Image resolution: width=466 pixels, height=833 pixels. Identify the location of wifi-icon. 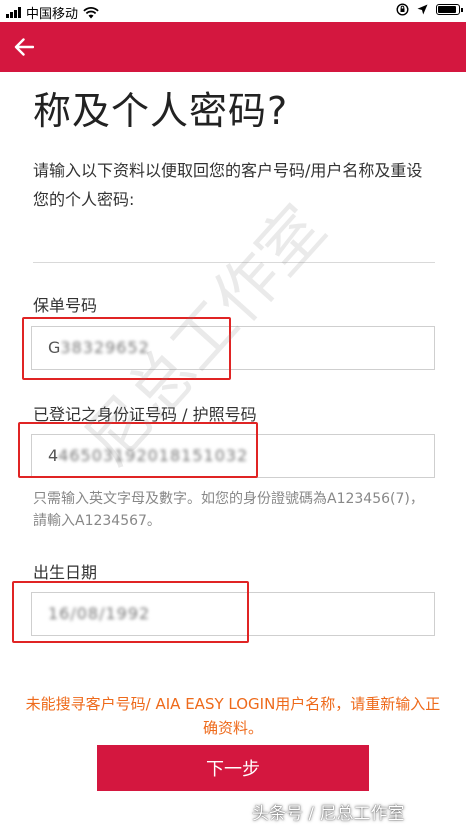
(91, 12).